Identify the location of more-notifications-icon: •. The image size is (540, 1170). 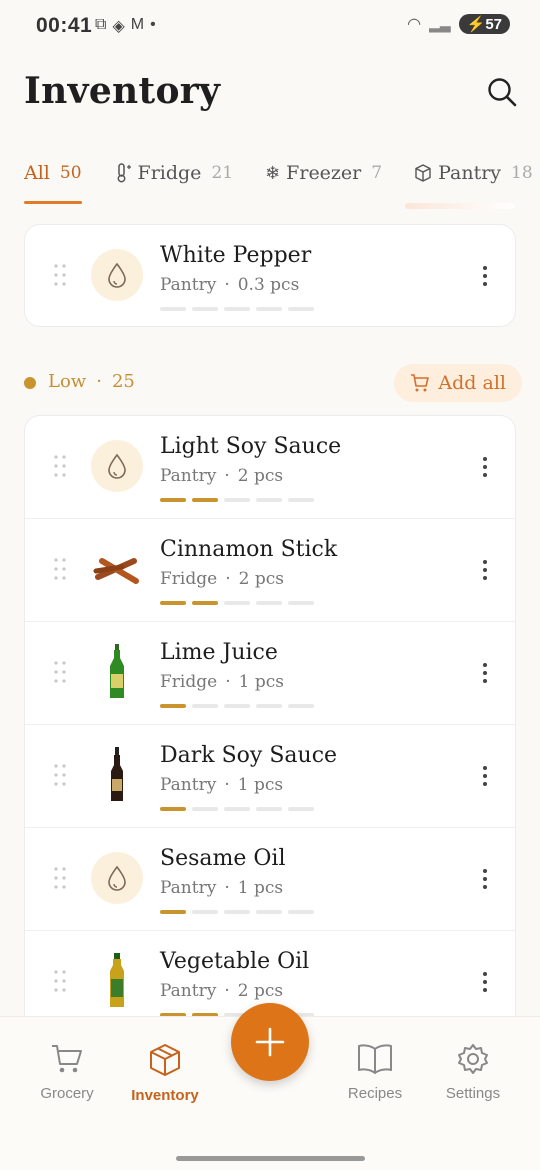
(153, 24).